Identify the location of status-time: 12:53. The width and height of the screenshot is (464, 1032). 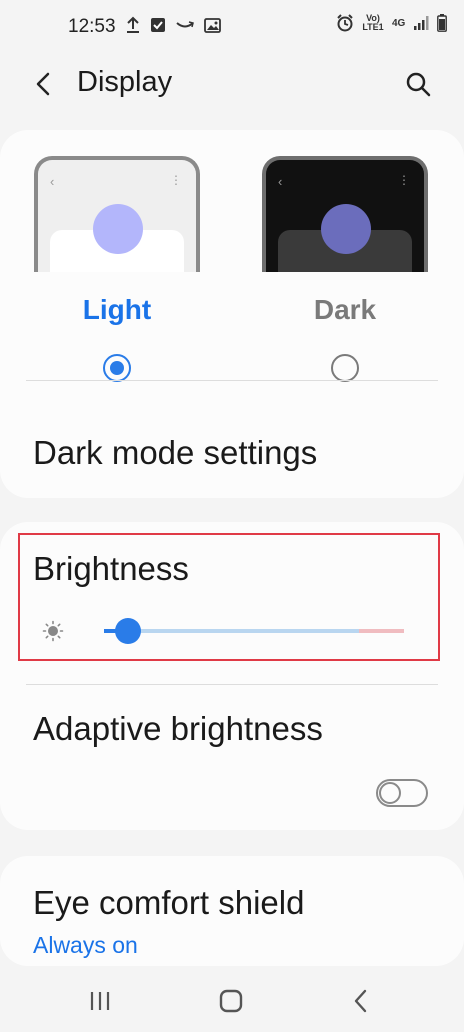
(92, 26).